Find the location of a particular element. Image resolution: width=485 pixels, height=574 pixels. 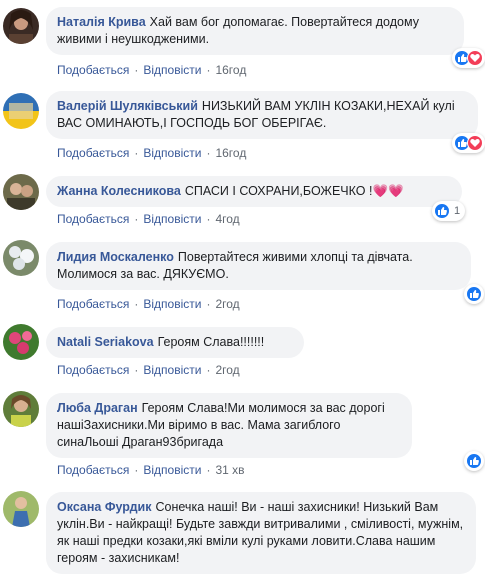

comment-author: Валерій Шуляківський is located at coordinates (127, 106).